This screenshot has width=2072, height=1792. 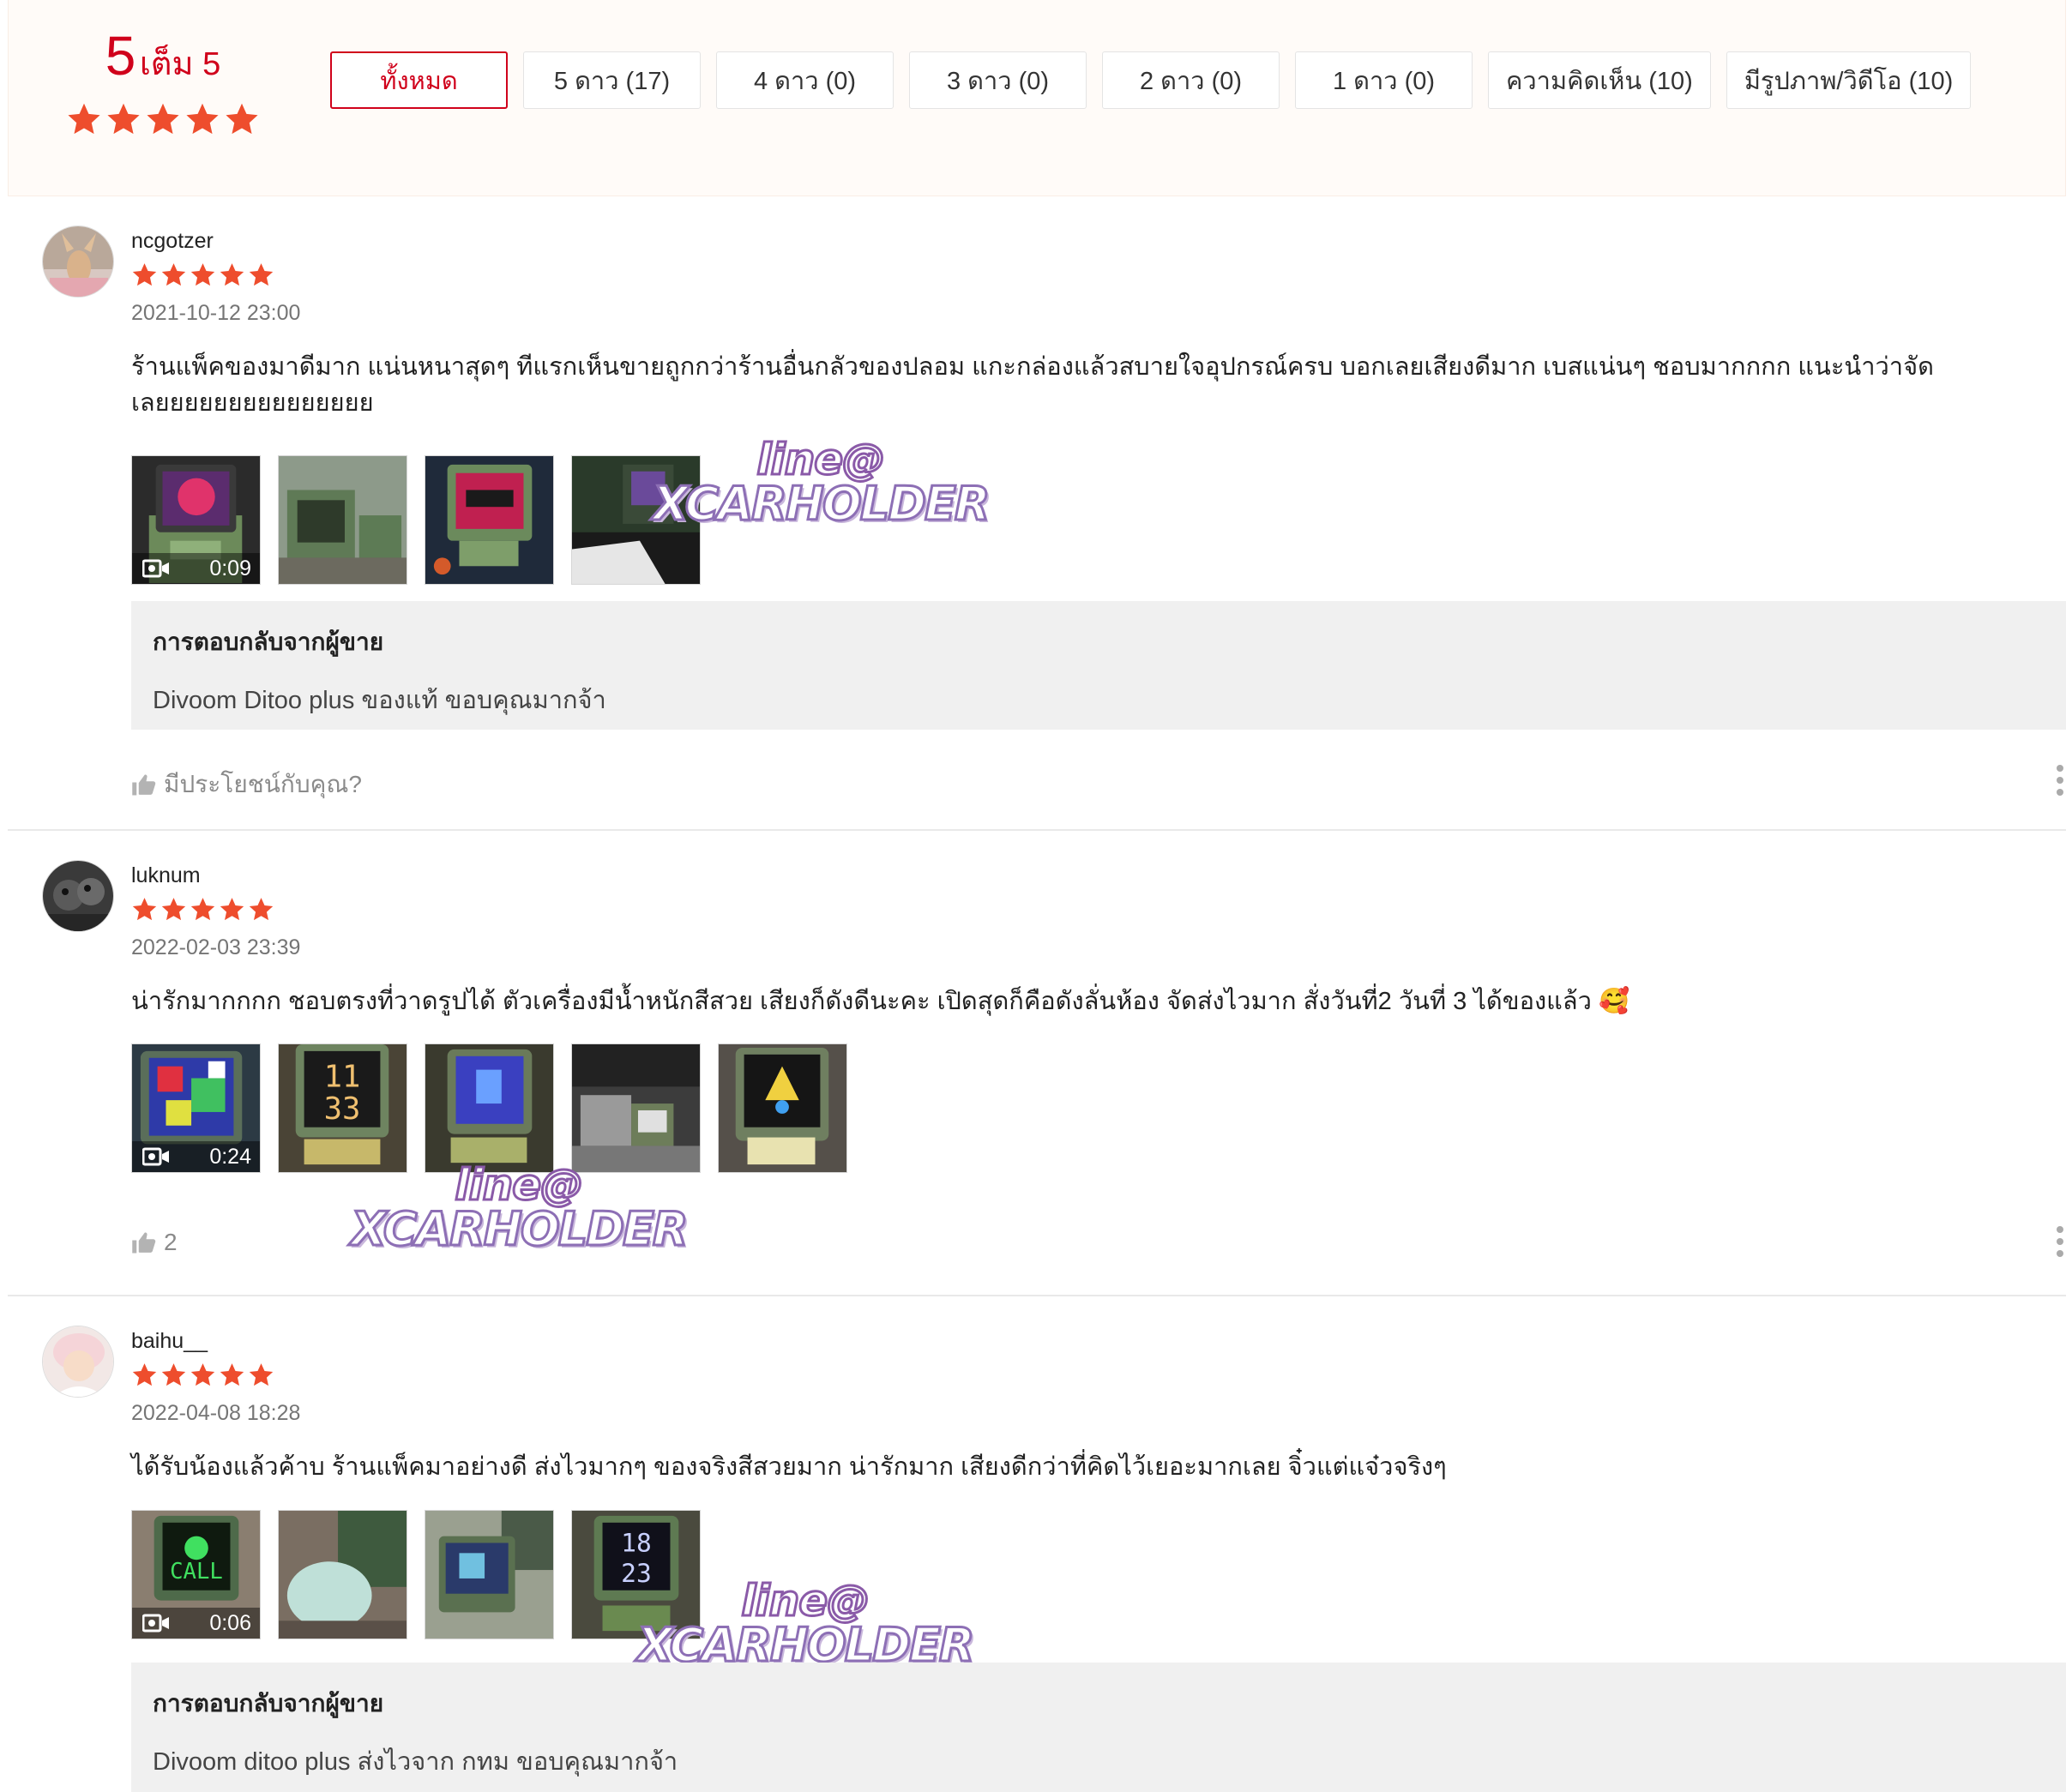 What do you see at coordinates (416, 1574) in the screenshot?
I see `review-media: CALL 0:06 18 23` at bounding box center [416, 1574].